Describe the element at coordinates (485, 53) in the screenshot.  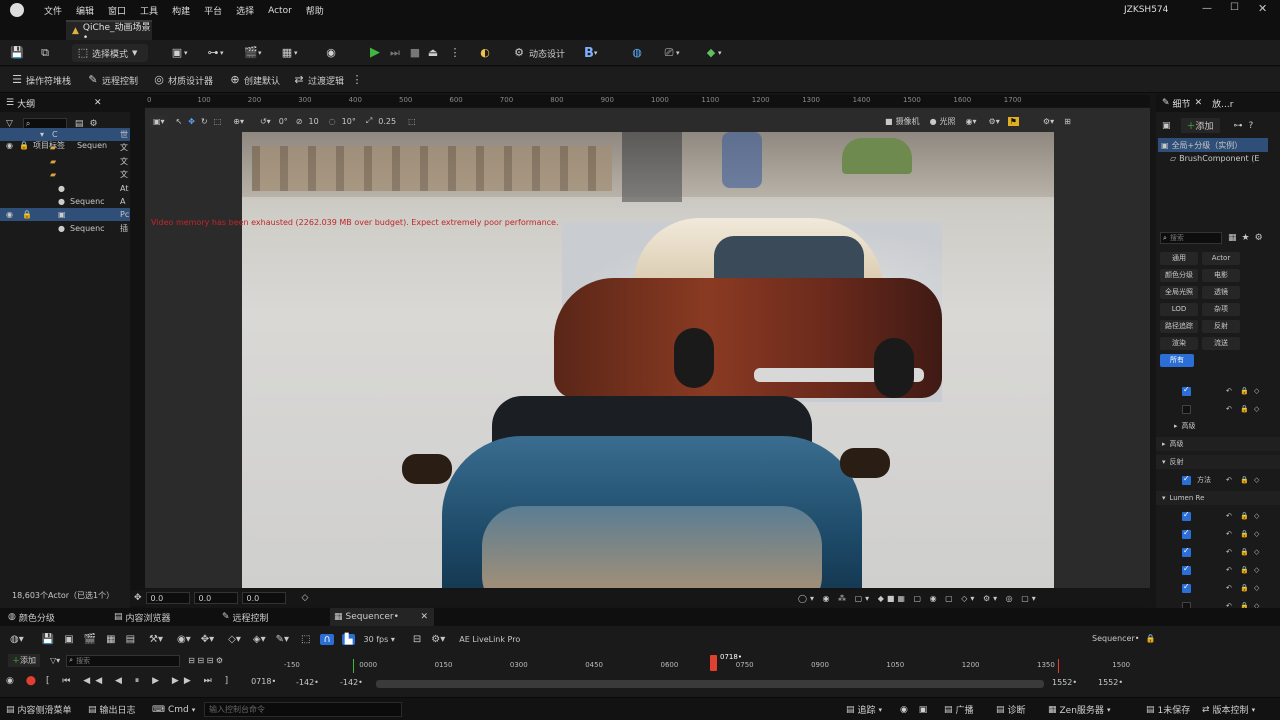
I see `platform-icon: ◐` at that location.